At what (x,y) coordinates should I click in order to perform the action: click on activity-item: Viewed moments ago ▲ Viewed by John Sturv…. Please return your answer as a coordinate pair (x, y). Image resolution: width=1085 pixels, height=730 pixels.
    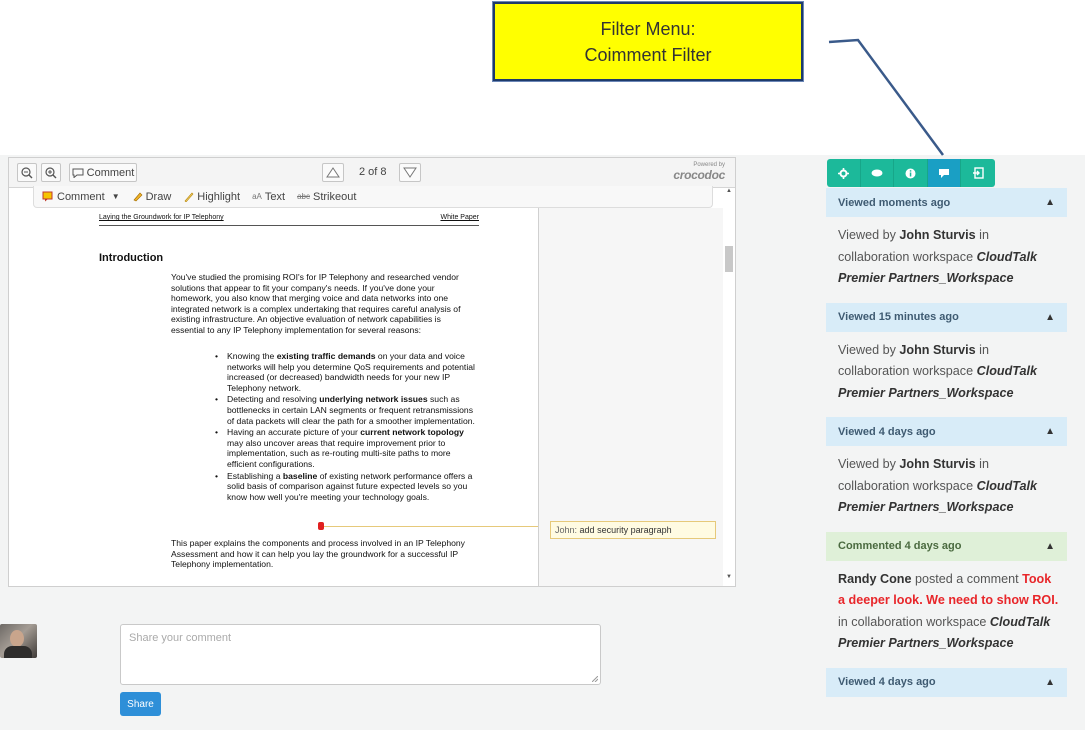
    Looking at the image, I should click on (946, 239).